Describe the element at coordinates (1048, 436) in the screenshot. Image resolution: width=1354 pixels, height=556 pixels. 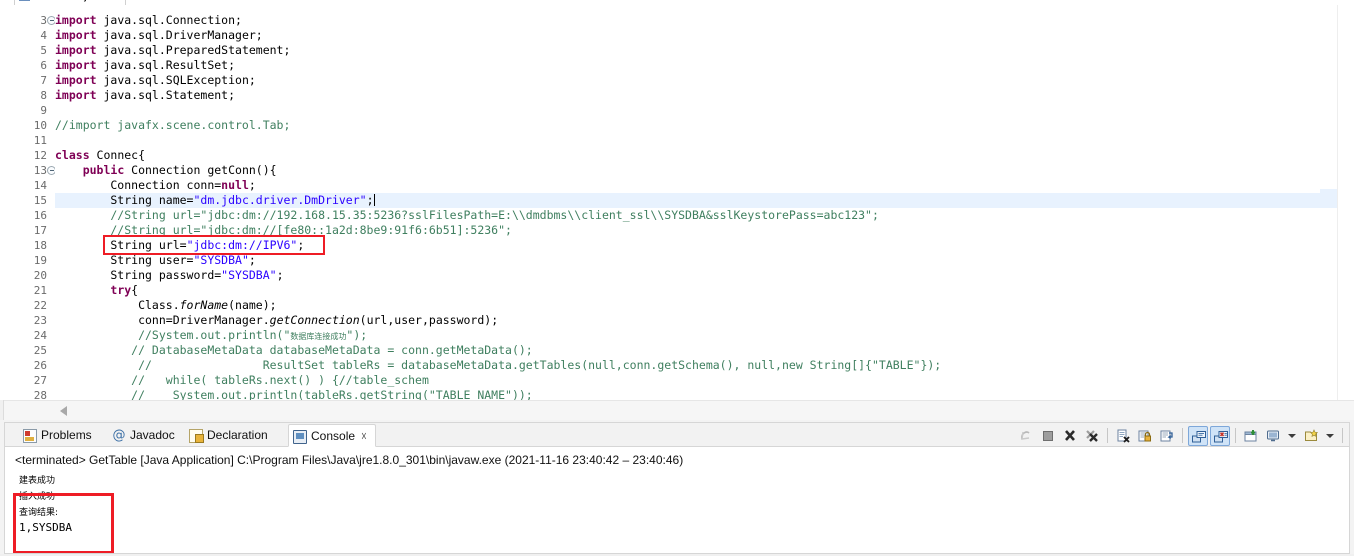
I see `stop-icon` at that location.